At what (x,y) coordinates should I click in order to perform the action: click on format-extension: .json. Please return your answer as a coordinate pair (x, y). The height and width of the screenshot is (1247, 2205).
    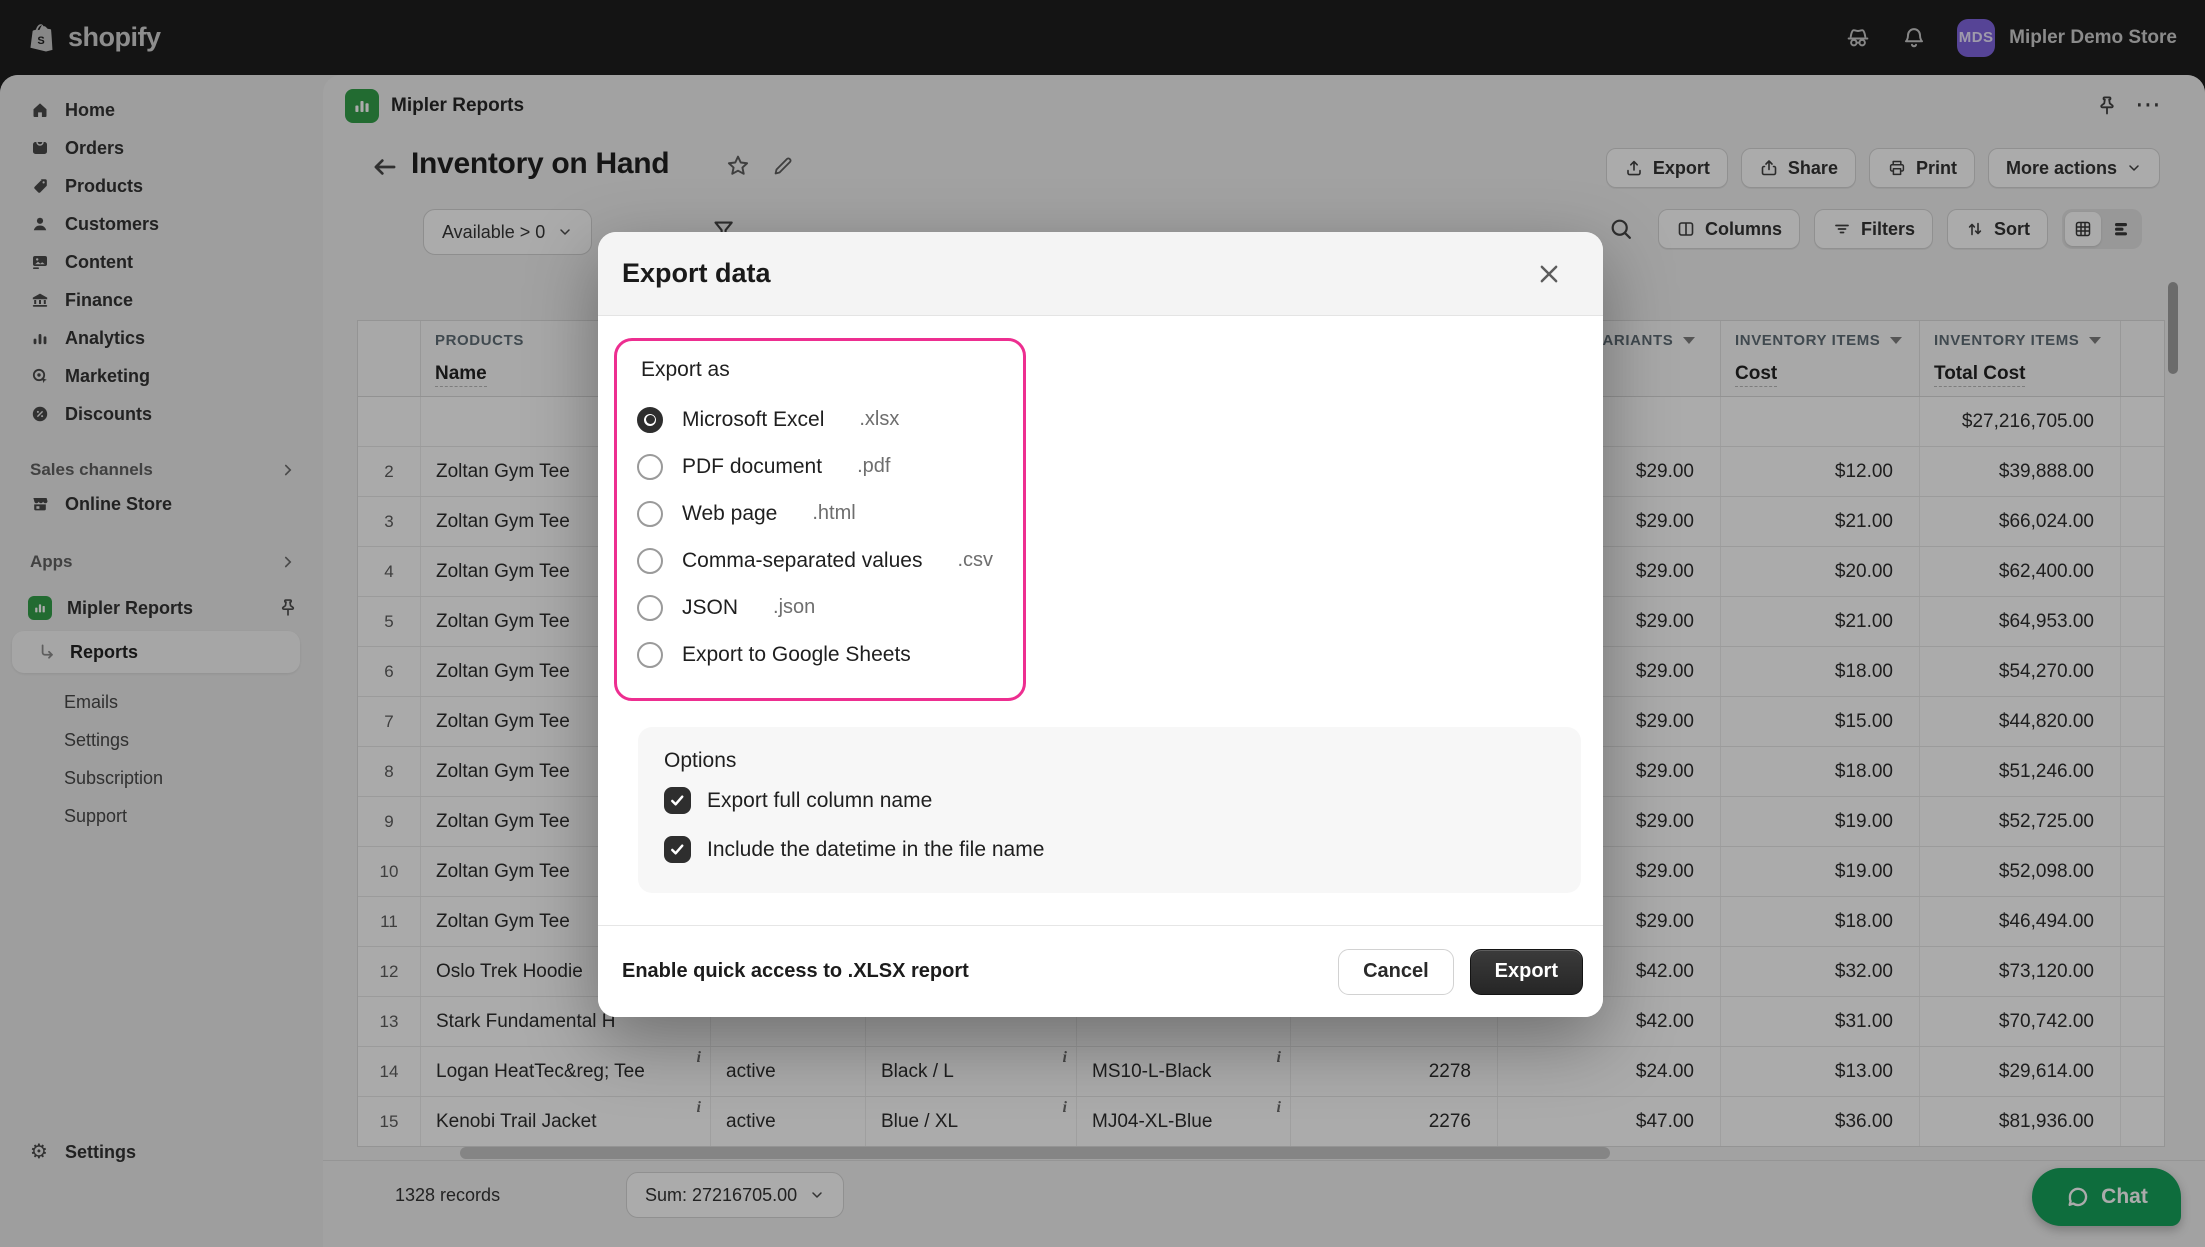
    Looking at the image, I should click on (794, 607).